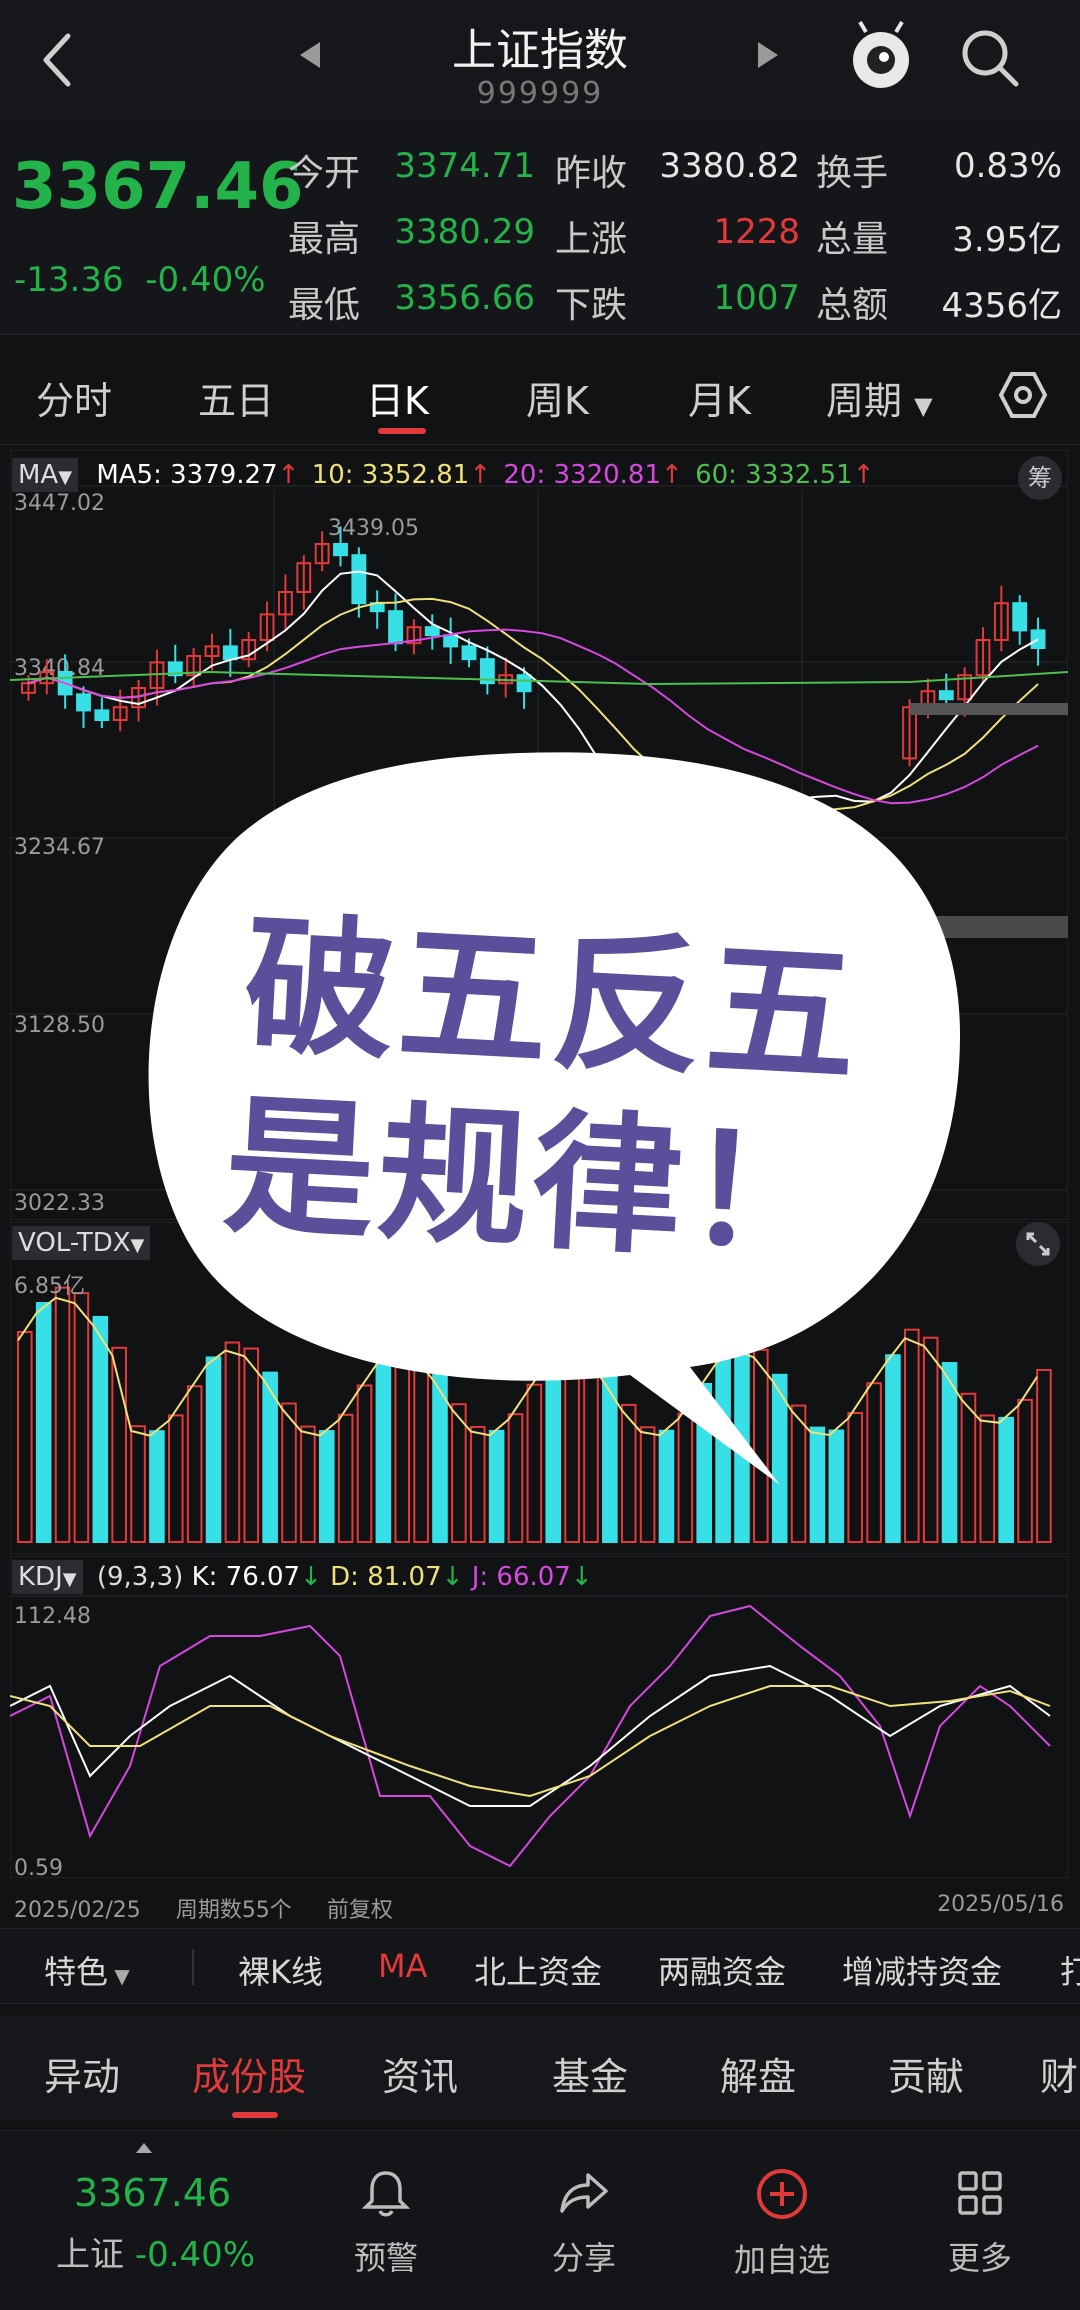 The image size is (1080, 2310). I want to click on feature-holdings-change: 增减持资金, so click(922, 1970).